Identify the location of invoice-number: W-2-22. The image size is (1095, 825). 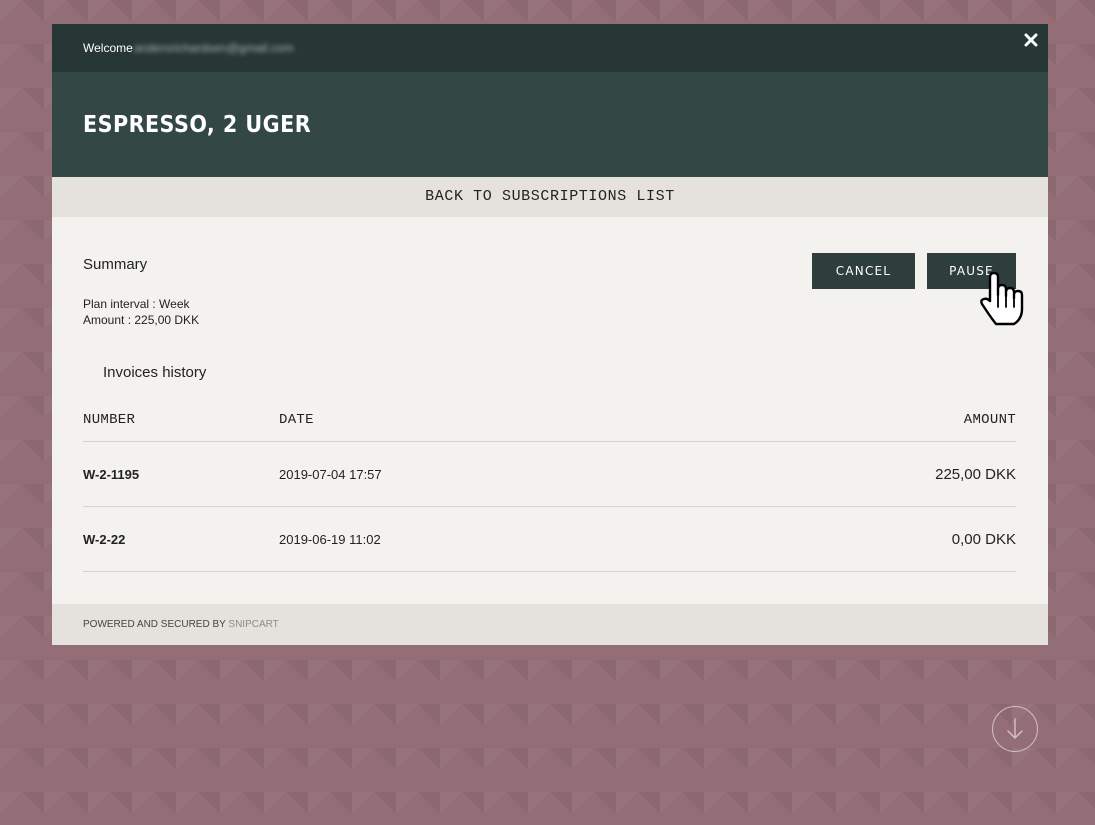
(104, 539).